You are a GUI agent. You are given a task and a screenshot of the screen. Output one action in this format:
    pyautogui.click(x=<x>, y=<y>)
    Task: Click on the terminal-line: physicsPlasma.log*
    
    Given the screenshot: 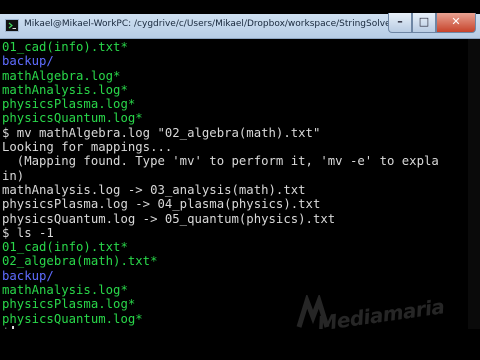 What is the action you would take?
    pyautogui.click(x=220, y=104)
    